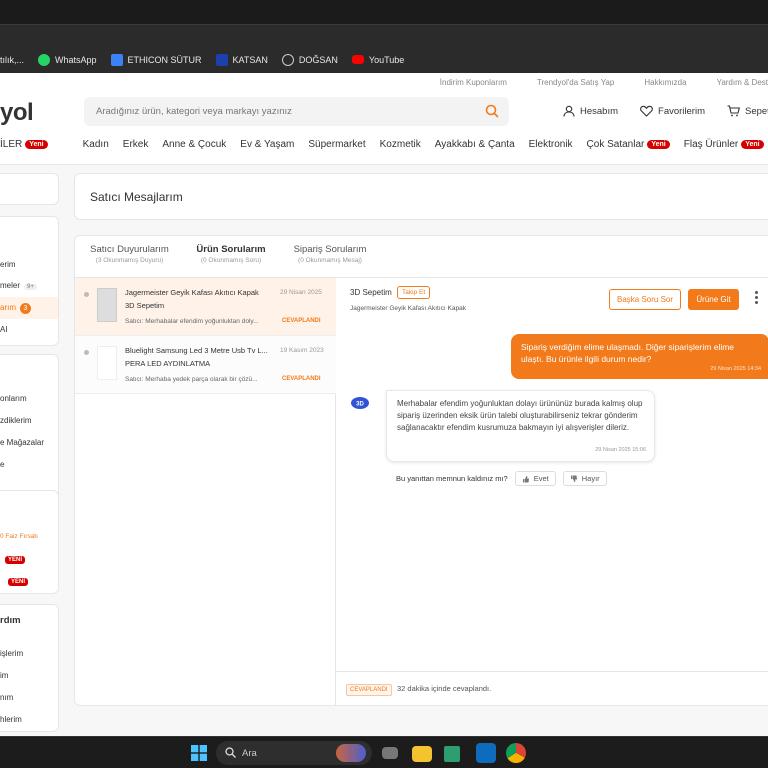 The width and height of the screenshot is (768, 768). Describe the element at coordinates (330, 254) in the screenshot. I see `tab-order-questions: Sipariş Sorularım (0 Okunmamış Mesaj)` at that location.